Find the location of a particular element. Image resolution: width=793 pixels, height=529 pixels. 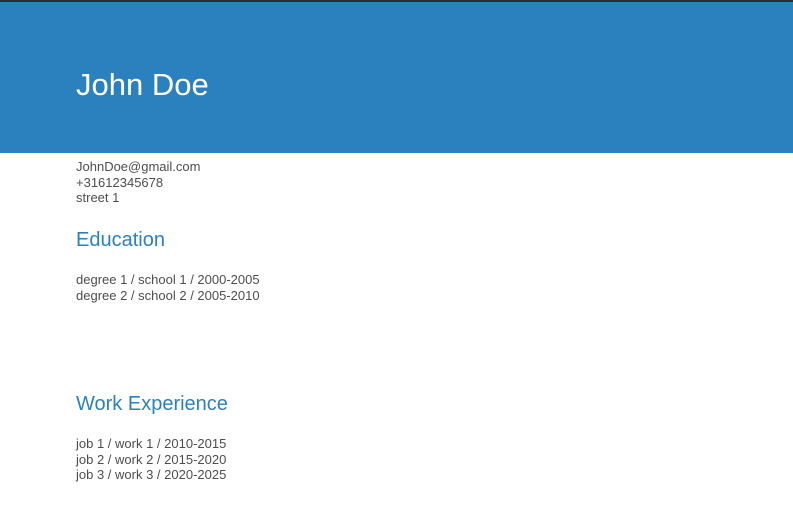

contact-address: street 1 is located at coordinates (98, 197).